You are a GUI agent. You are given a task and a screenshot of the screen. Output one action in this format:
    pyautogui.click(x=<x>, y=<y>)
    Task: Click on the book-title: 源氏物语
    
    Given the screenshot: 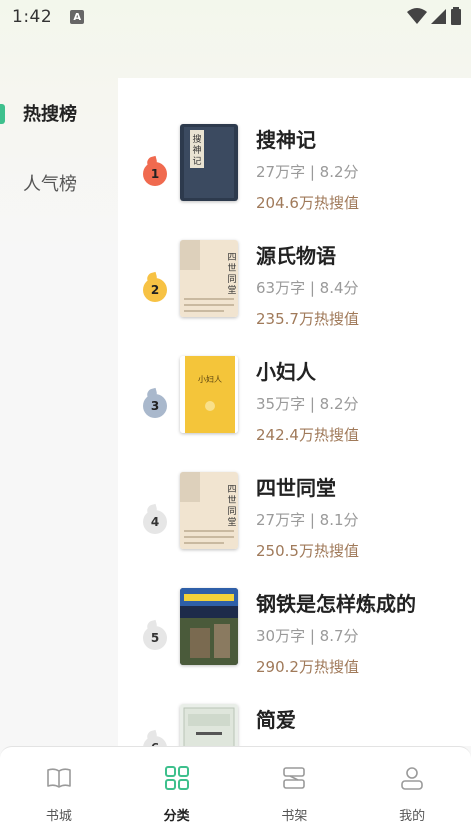 What is the action you would take?
    pyautogui.click(x=296, y=254)
    